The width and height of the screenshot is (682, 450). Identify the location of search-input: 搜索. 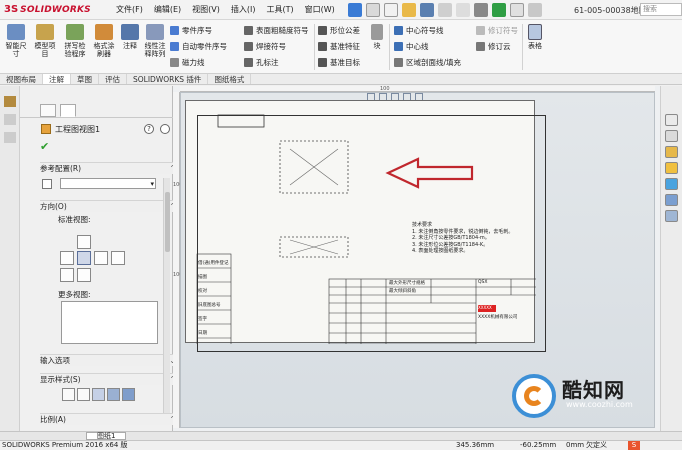
(661, 9).